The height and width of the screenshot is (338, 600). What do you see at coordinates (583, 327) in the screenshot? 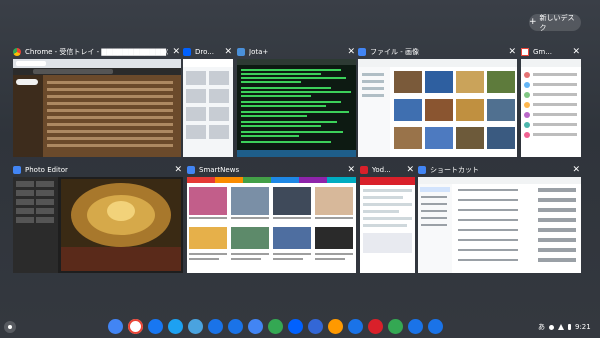
I see `clock-time: 9:21` at bounding box center [583, 327].